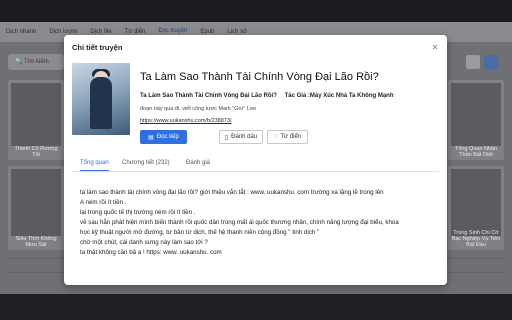  I want to click on close-icon: ✕, so click(435, 48).